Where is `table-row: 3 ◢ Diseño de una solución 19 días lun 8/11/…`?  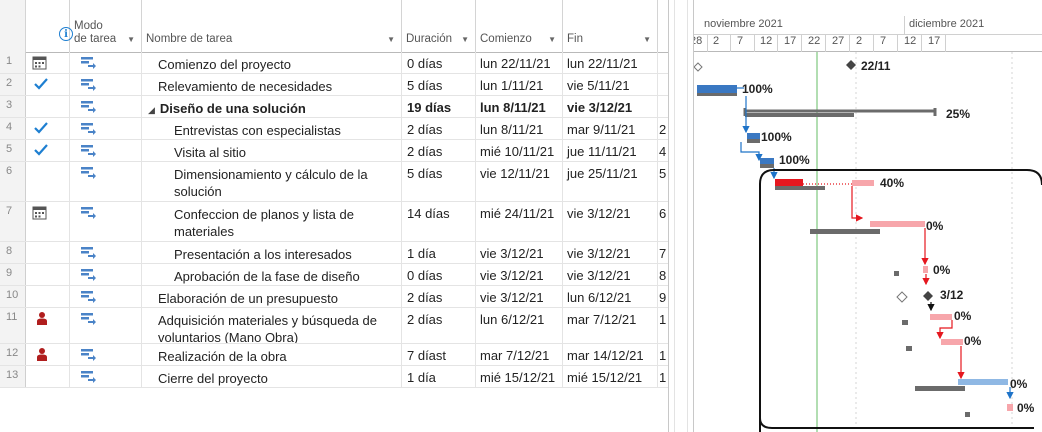
table-row: 3 ◢ Diseño de una solución 19 días lun 8/11/… is located at coordinates (334, 107).